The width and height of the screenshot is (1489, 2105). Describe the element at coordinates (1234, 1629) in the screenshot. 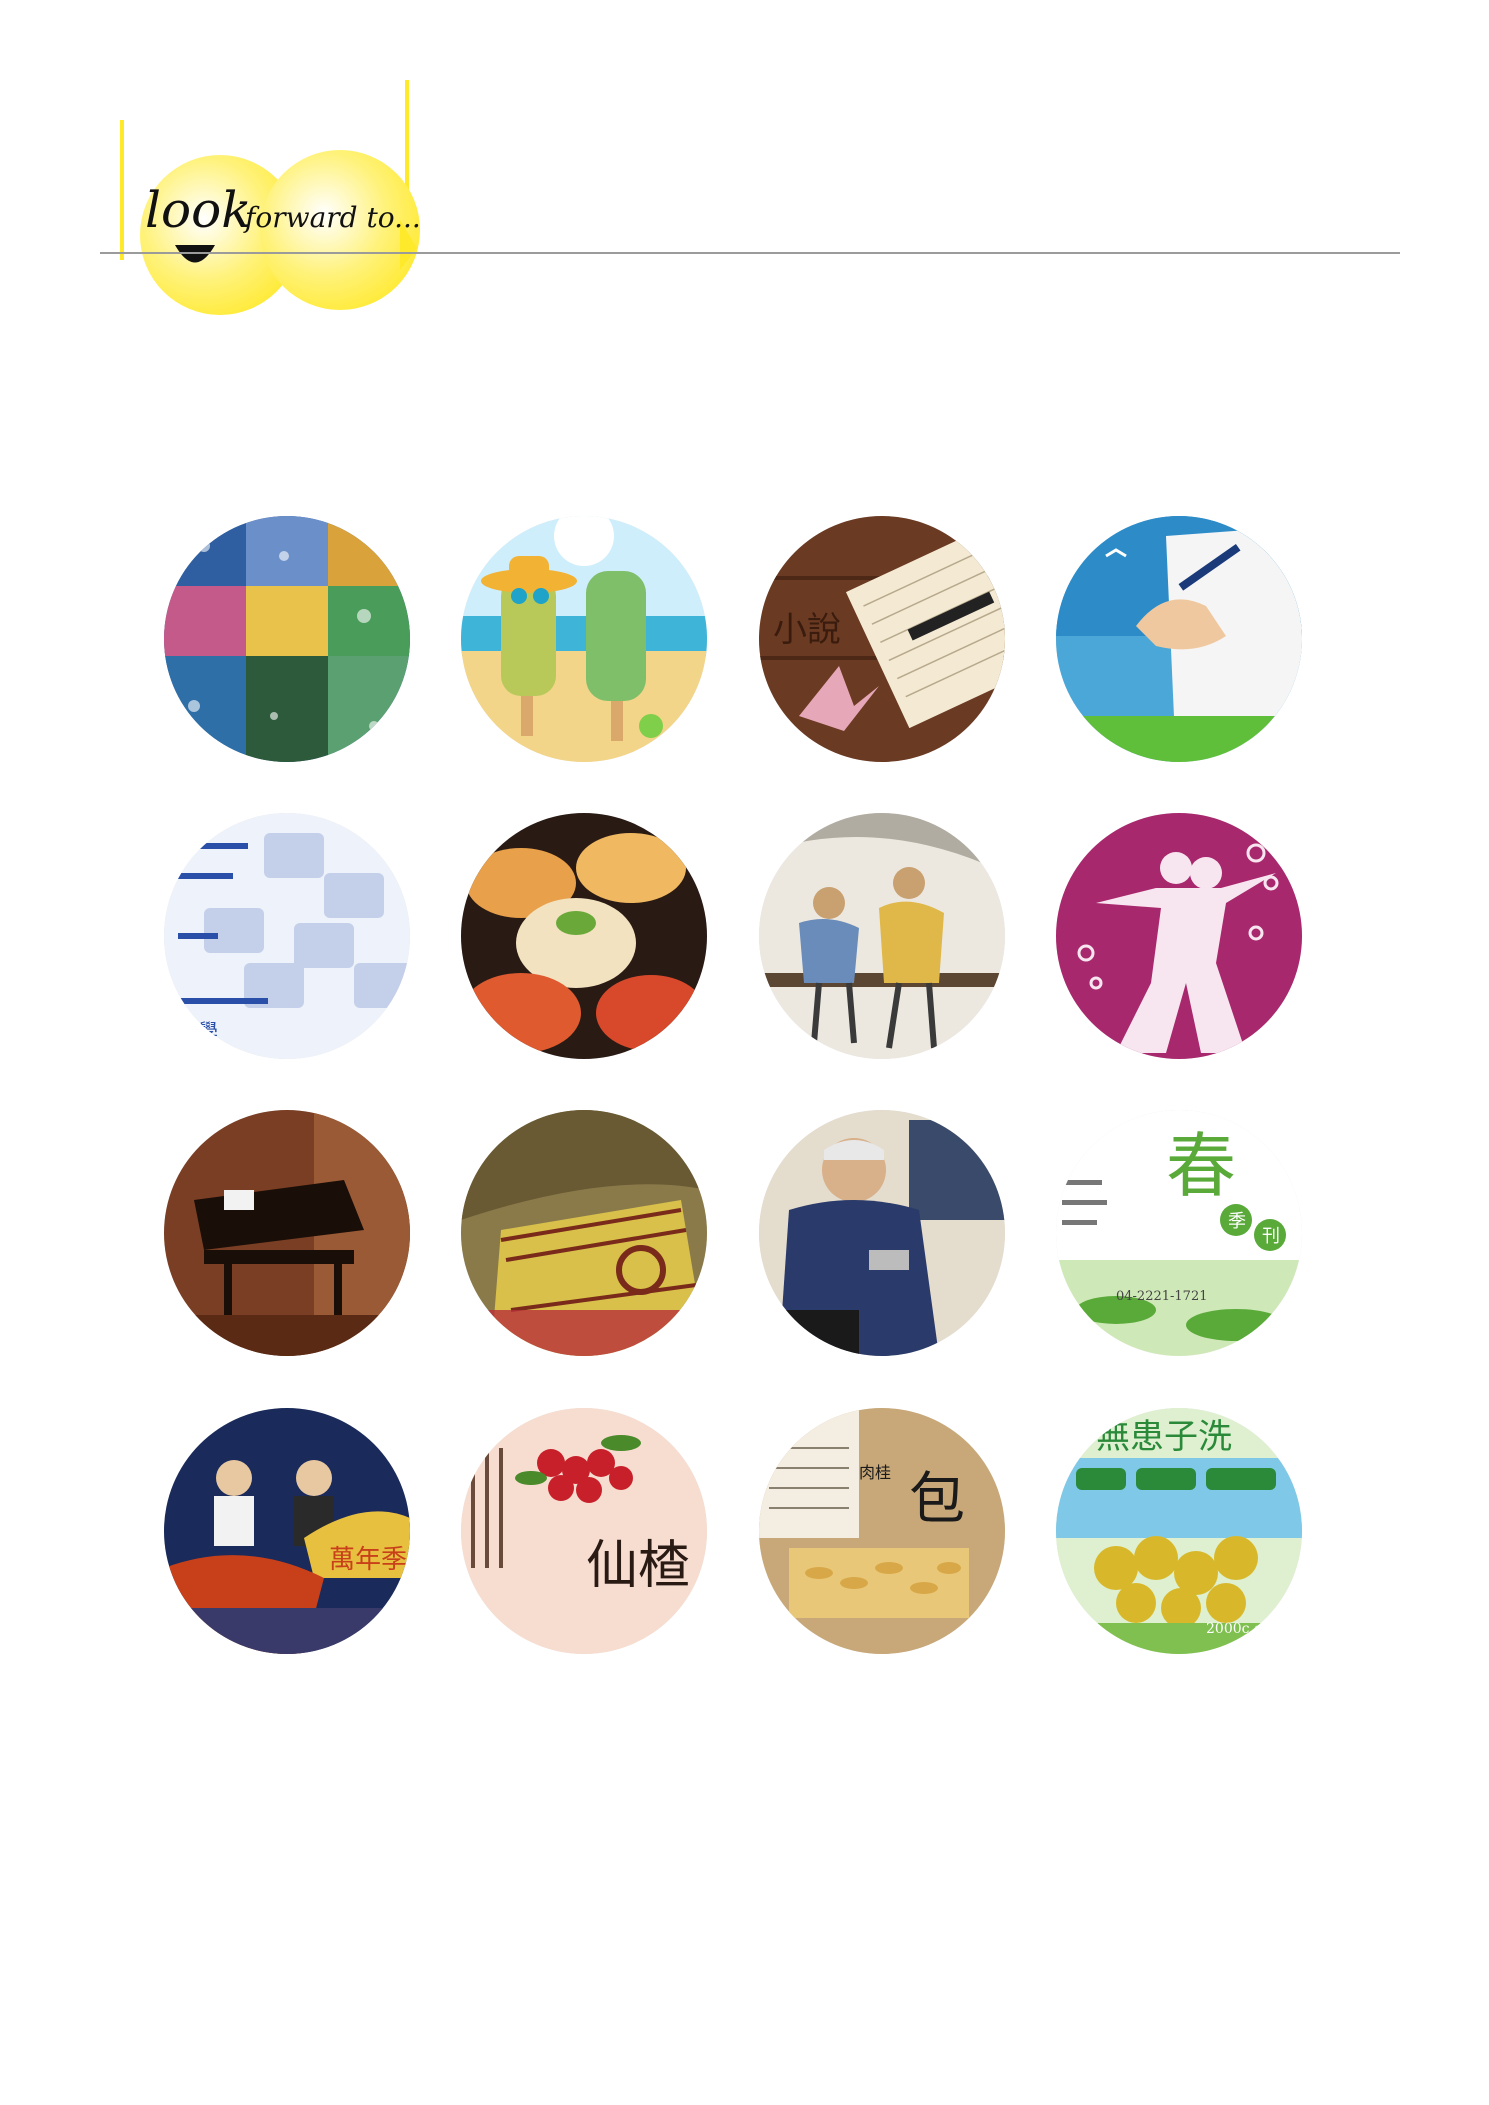

I see `tile-caption-4: 2000c.c` at that location.